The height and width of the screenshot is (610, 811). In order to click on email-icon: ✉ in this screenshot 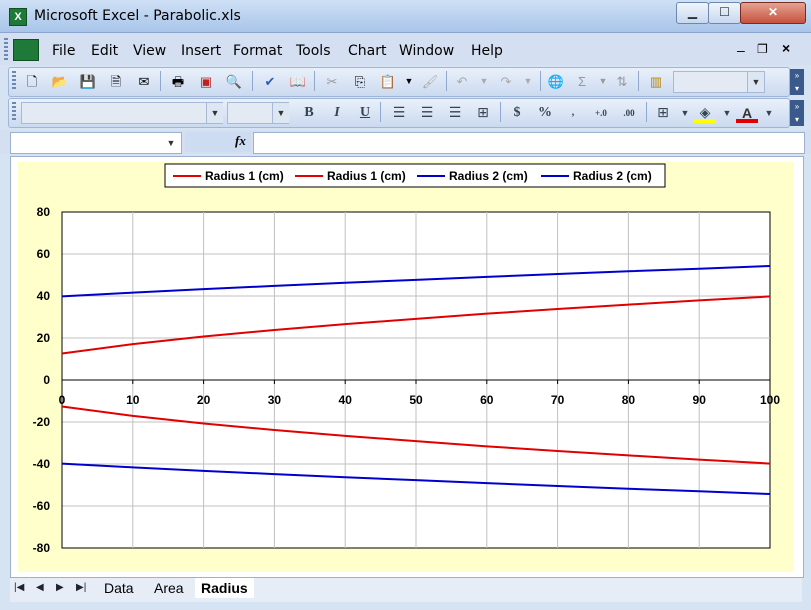, I will do `click(144, 81)`.